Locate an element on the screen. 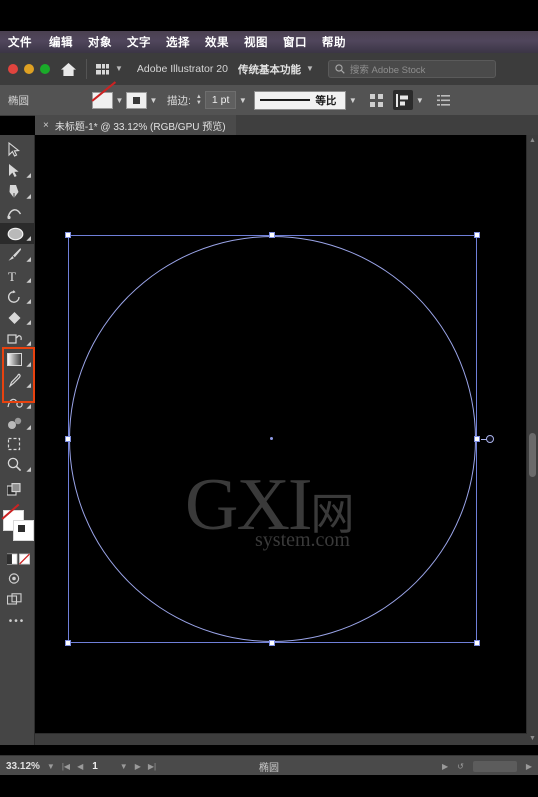 The width and height of the screenshot is (538, 797). status-next-icon: ▶ is located at coordinates (529, 766).